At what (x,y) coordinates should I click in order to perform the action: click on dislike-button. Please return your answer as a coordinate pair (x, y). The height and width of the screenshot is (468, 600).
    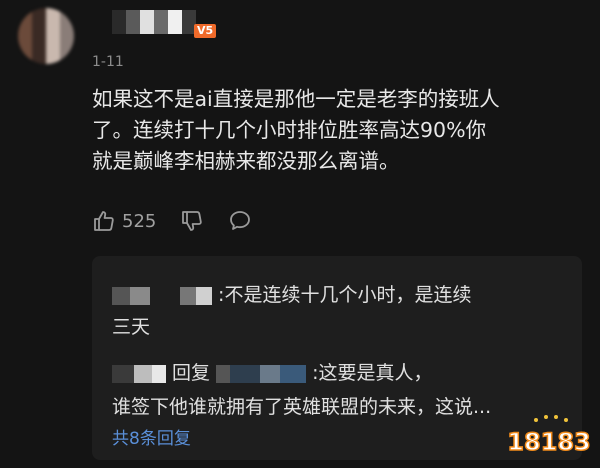
    Looking at the image, I should click on (192, 221).